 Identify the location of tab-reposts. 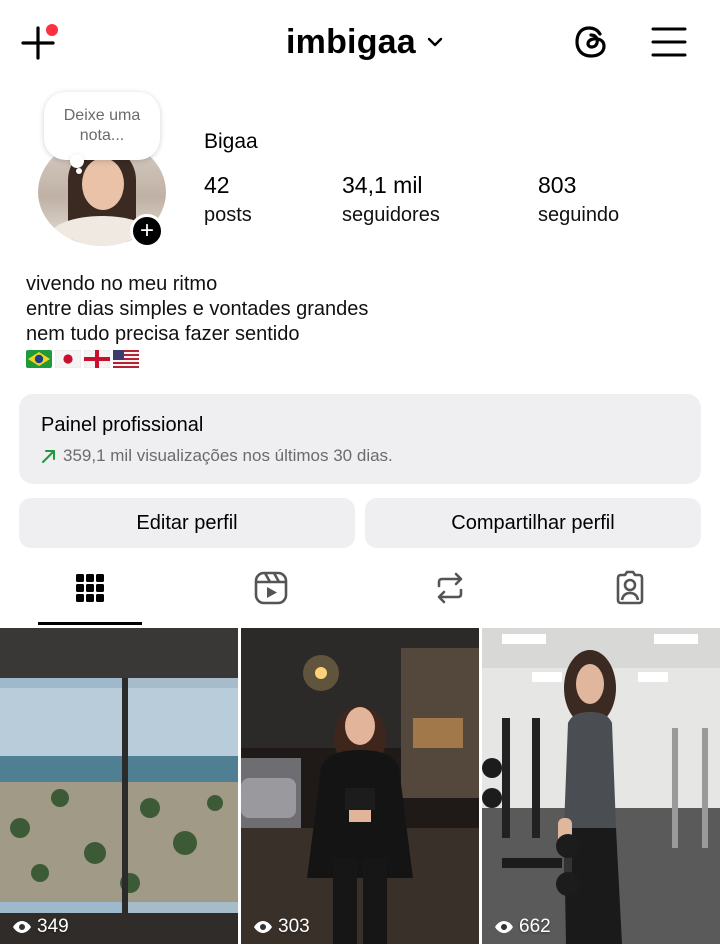
(450, 588).